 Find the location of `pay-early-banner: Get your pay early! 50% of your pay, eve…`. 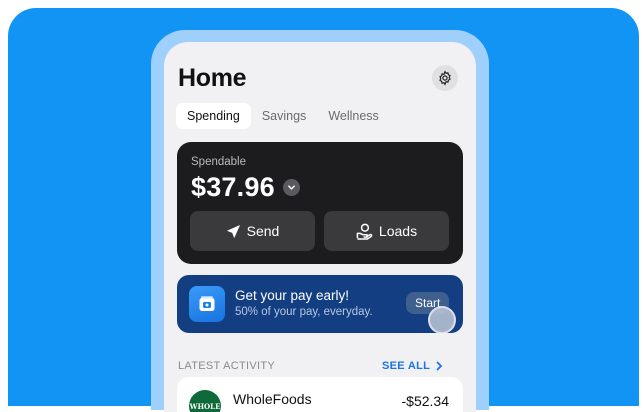

pay-early-banner: Get your pay early! 50% of your pay, eve… is located at coordinates (320, 304).